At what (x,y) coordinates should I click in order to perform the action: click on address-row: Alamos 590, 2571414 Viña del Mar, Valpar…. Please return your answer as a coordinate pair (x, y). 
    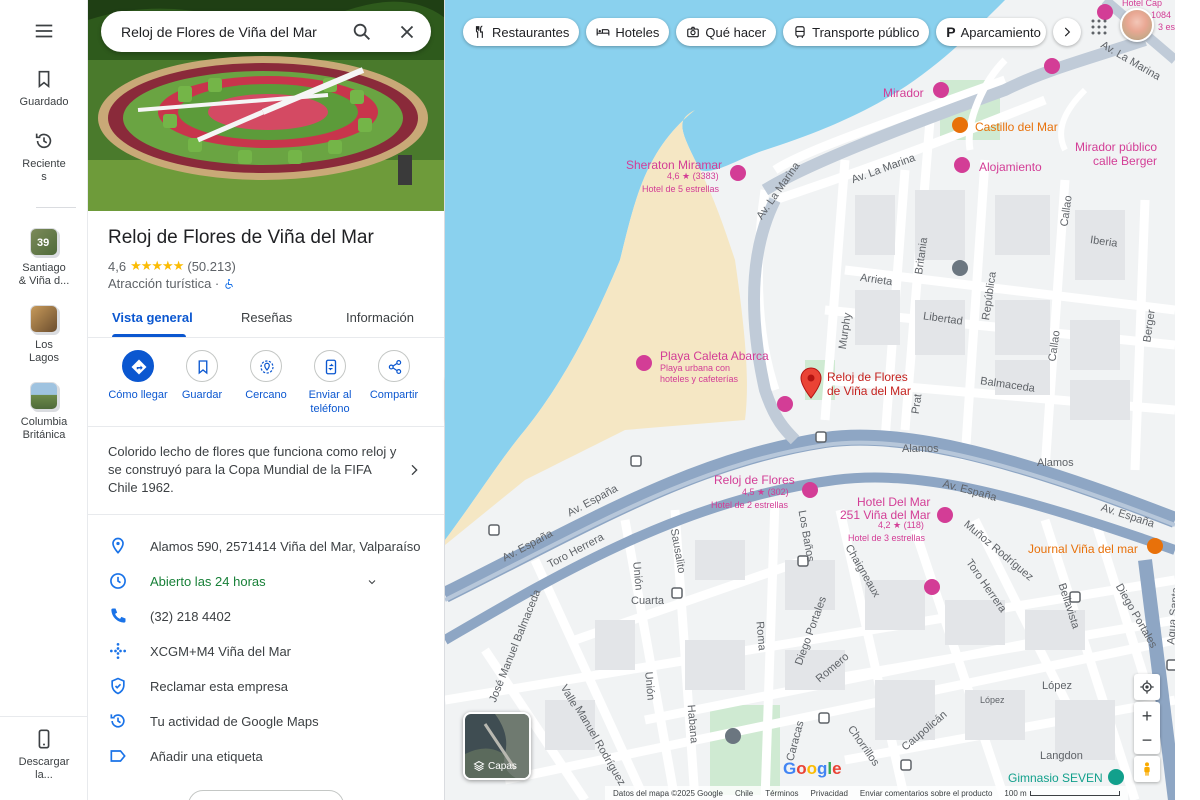
    Looking at the image, I should click on (266, 546).